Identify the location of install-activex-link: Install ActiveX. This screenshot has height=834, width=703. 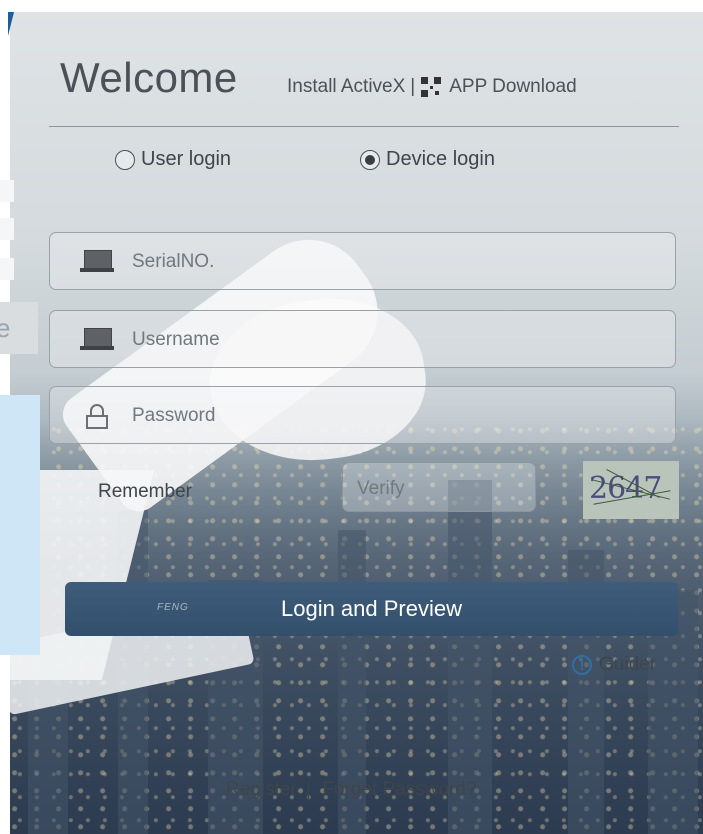
(346, 87).